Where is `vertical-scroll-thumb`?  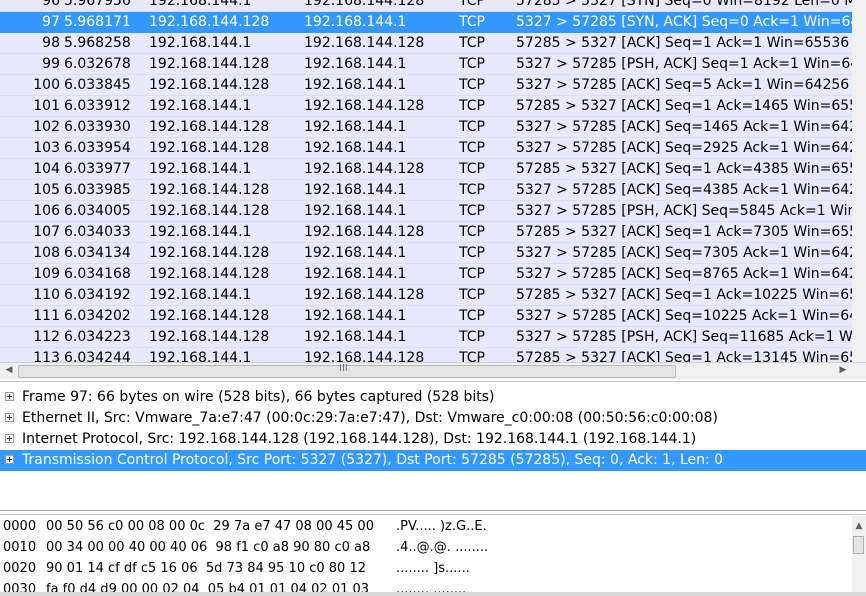
vertical-scroll-thumb is located at coordinates (858, 545).